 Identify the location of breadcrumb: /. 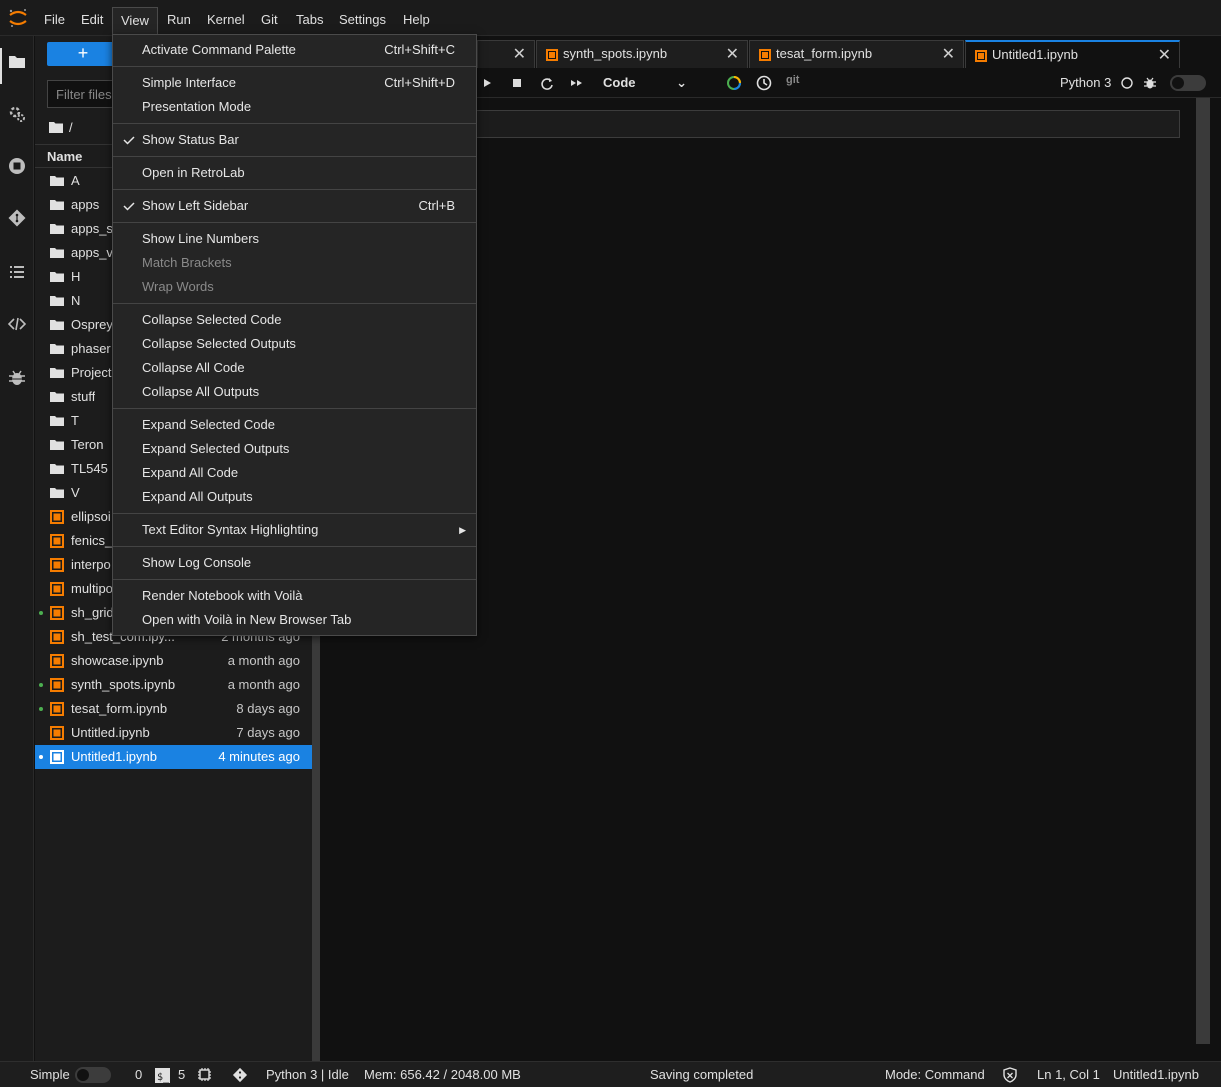
(61, 127).